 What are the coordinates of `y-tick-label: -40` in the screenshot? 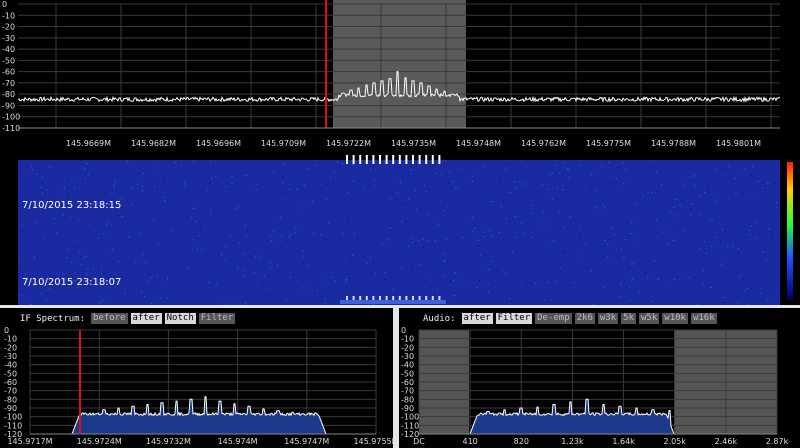 It's located at (8, 49).